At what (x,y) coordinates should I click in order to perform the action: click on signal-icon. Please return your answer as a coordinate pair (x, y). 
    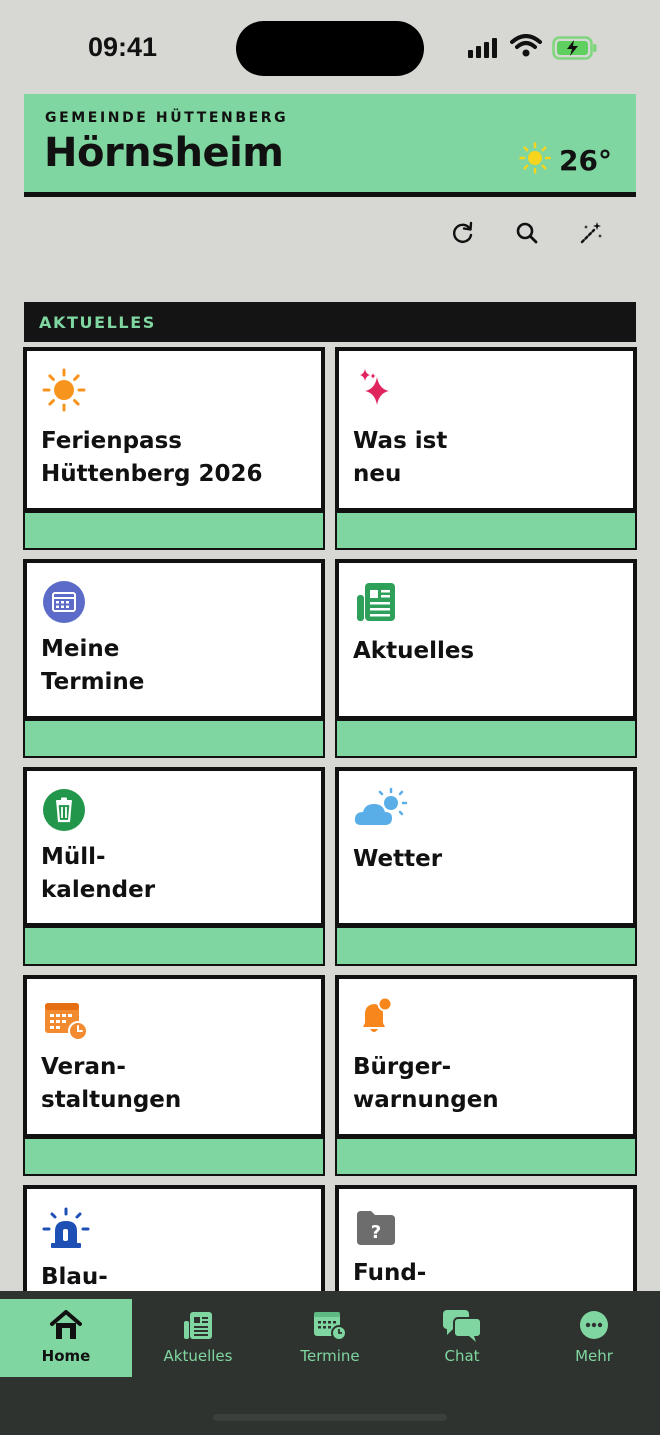
    Looking at the image, I should click on (482, 47).